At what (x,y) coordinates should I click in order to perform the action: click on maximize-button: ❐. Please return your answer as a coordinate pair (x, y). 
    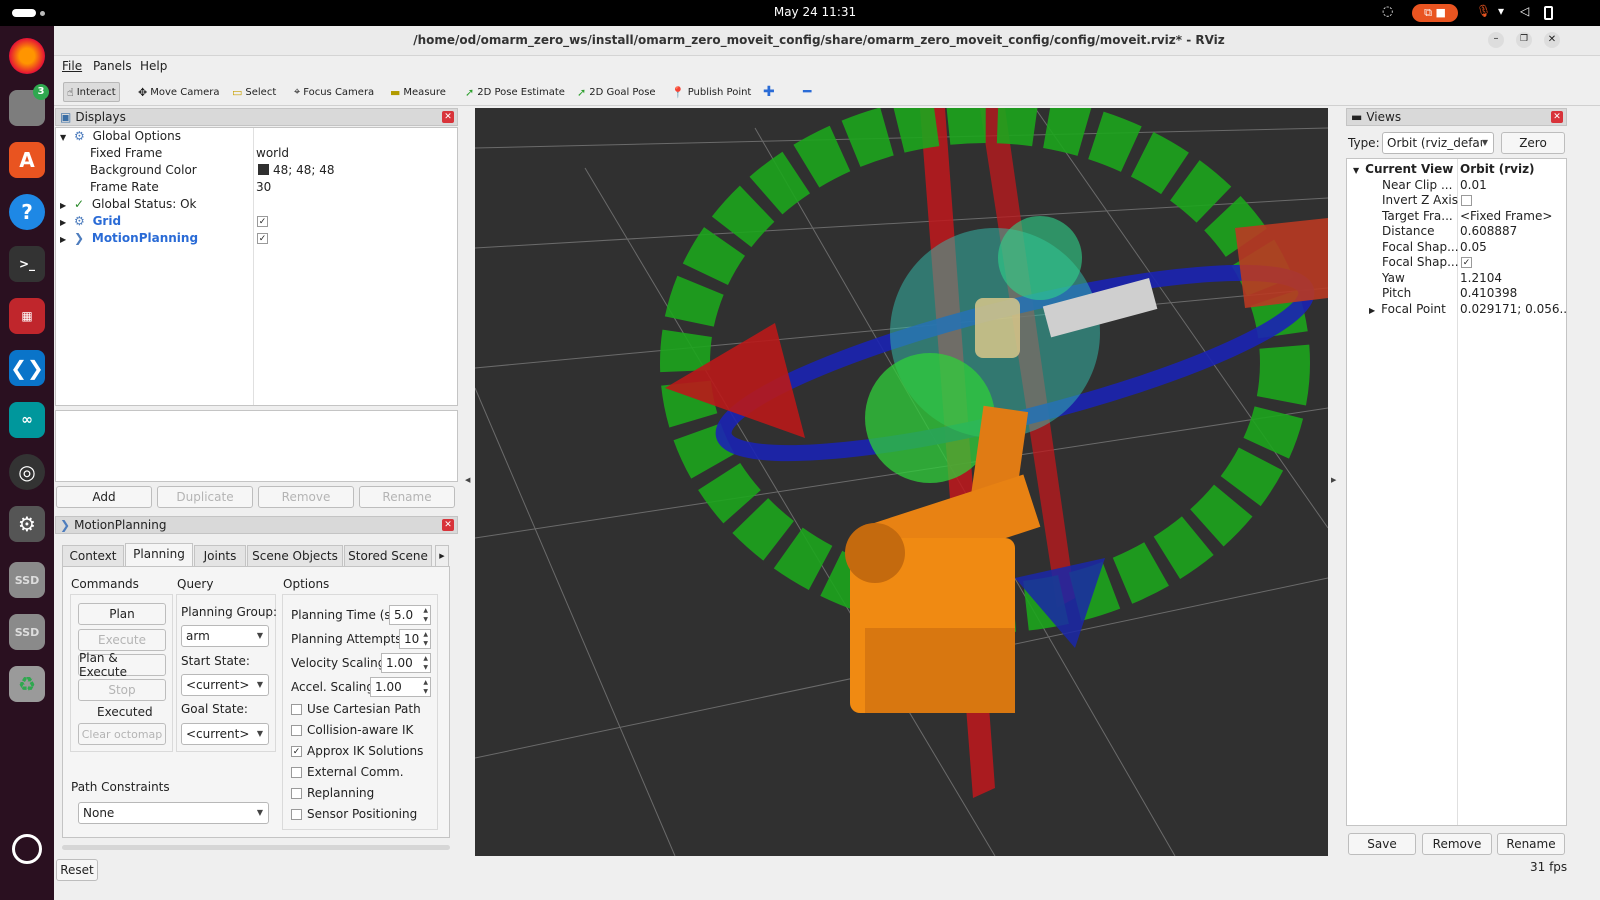
    Looking at the image, I should click on (1524, 40).